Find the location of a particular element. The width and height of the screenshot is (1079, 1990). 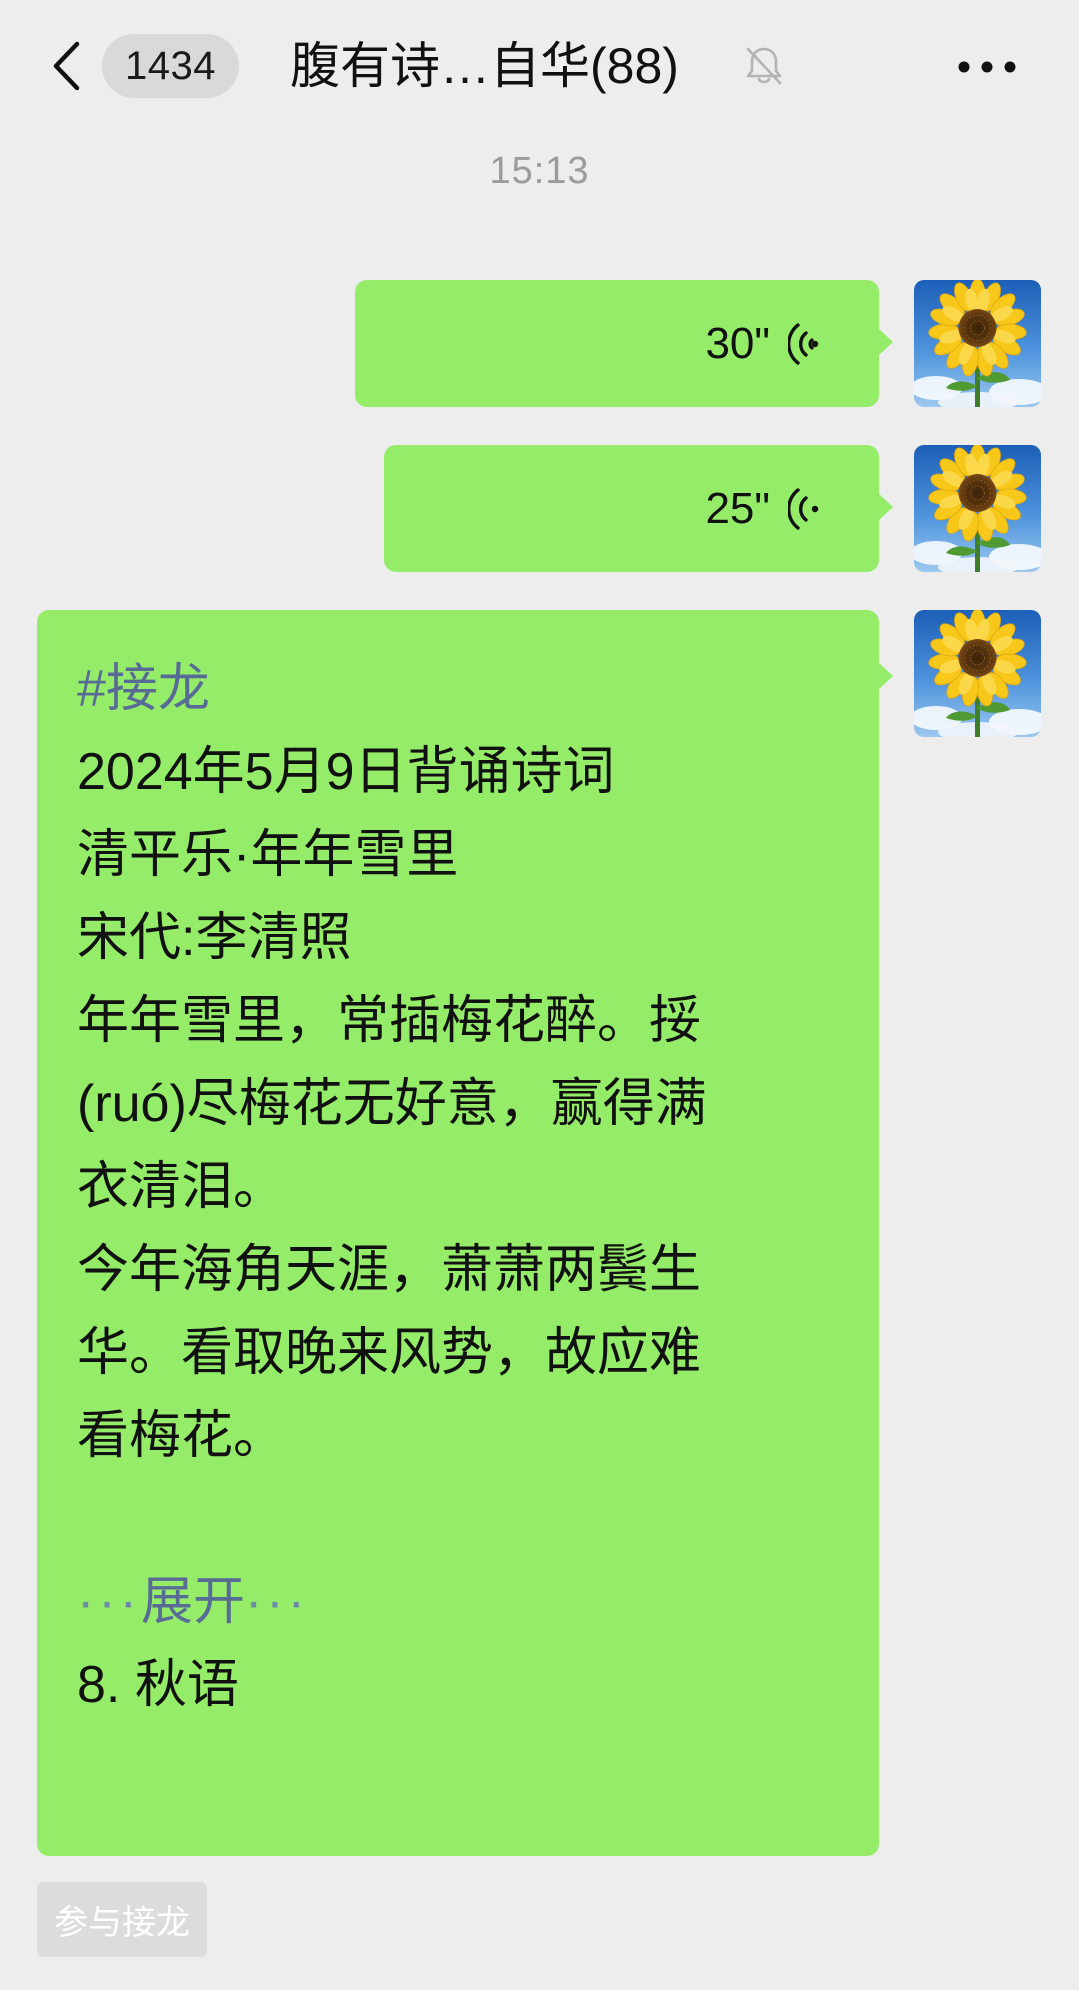

back-button is located at coordinates (66, 66).